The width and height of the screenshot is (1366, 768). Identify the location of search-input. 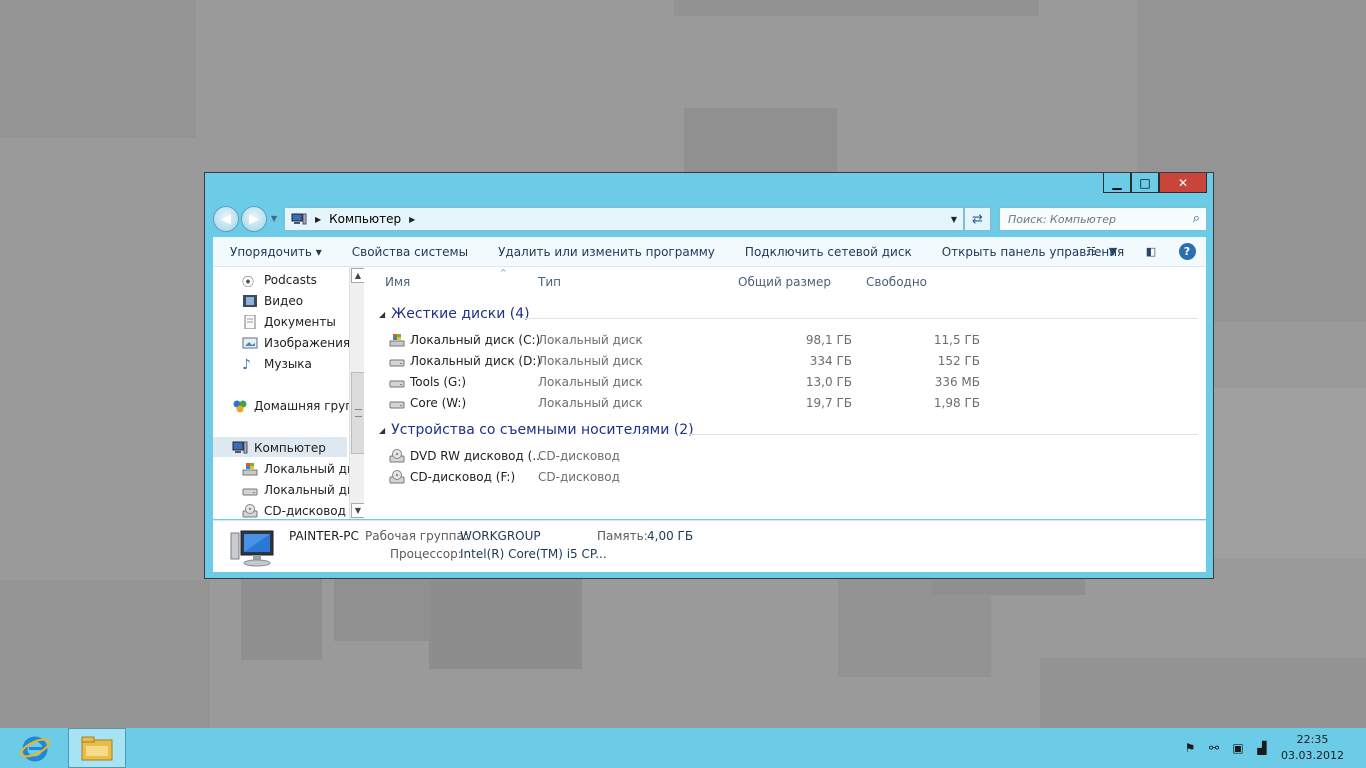
(1098, 219).